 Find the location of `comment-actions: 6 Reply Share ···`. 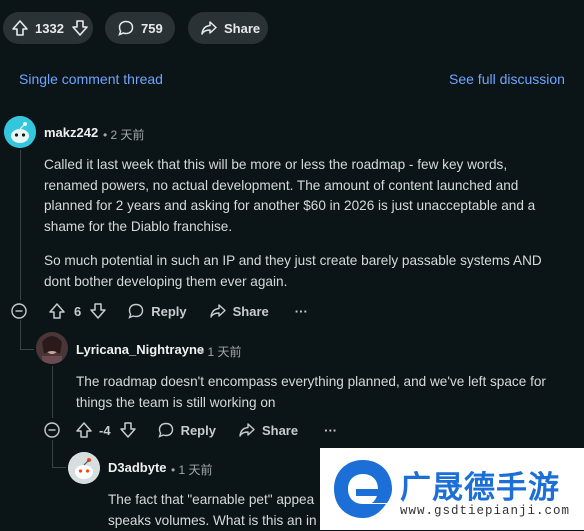

comment-actions: 6 Reply Share ··· is located at coordinates (159, 311).